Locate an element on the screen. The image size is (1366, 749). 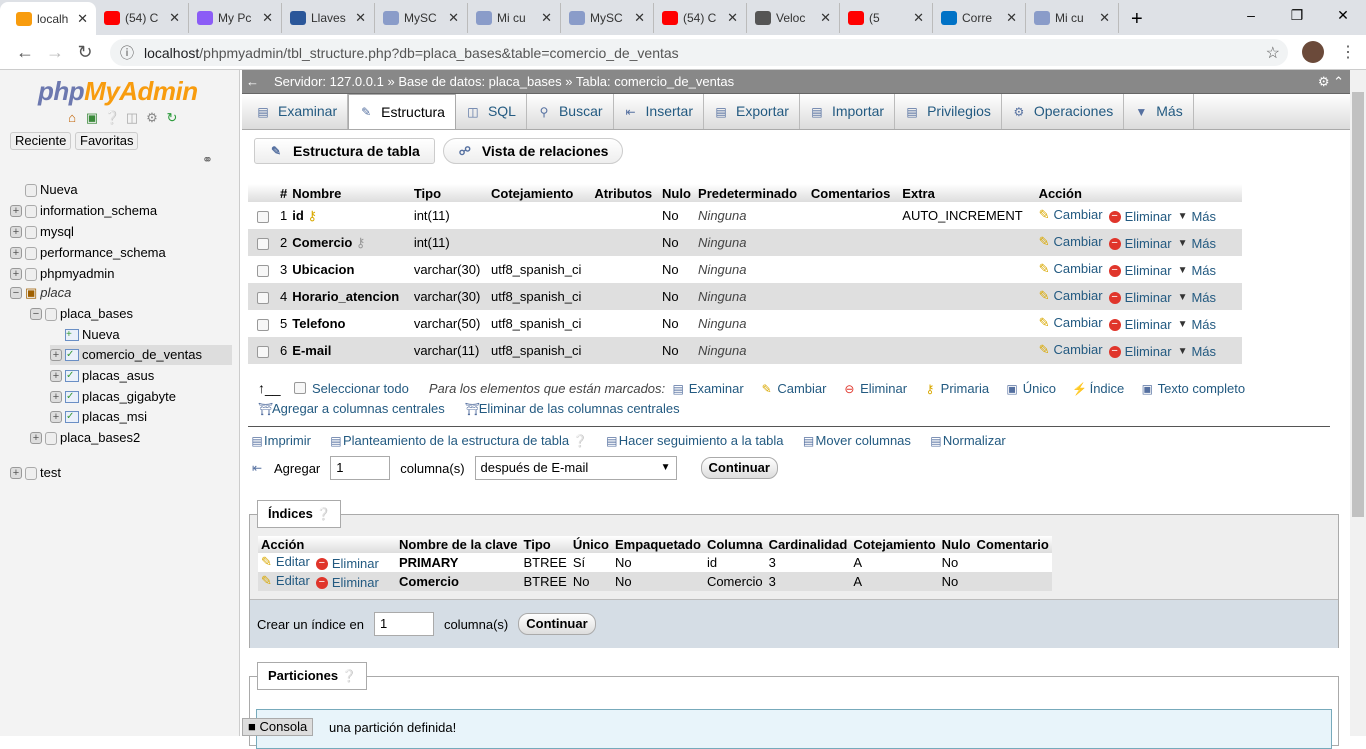
tab-insertar: ⇤ Insertar is located at coordinates (659, 111).